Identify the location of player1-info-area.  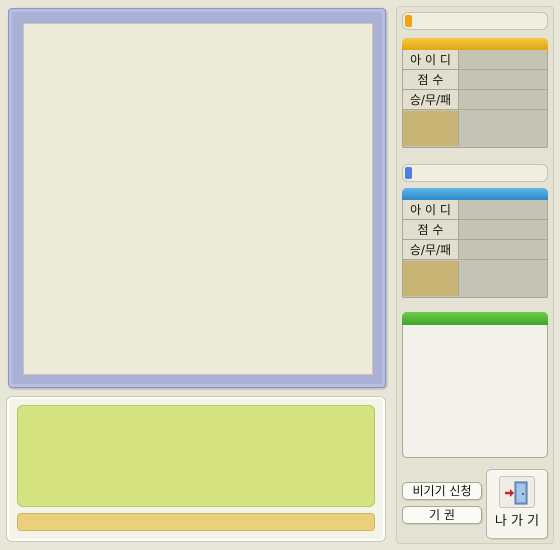
(503, 128).